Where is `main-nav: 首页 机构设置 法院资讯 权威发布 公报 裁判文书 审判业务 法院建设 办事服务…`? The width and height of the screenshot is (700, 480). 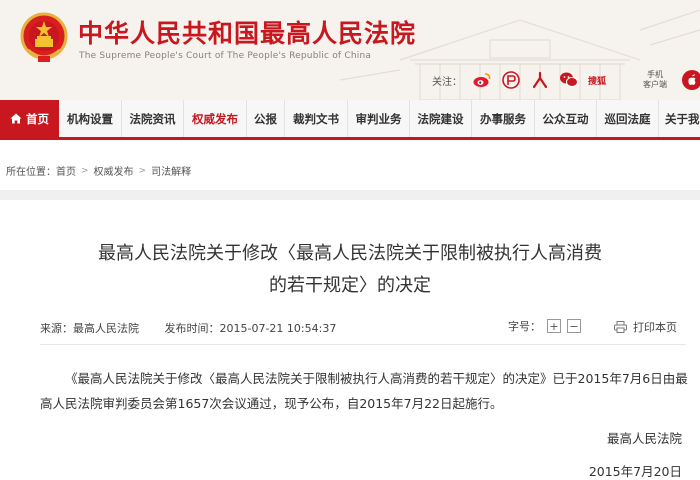 main-nav: 首页 机构设置 法院资讯 权威发布 公报 裁判文书 审判业务 法院建设 办事服务… is located at coordinates (350, 120).